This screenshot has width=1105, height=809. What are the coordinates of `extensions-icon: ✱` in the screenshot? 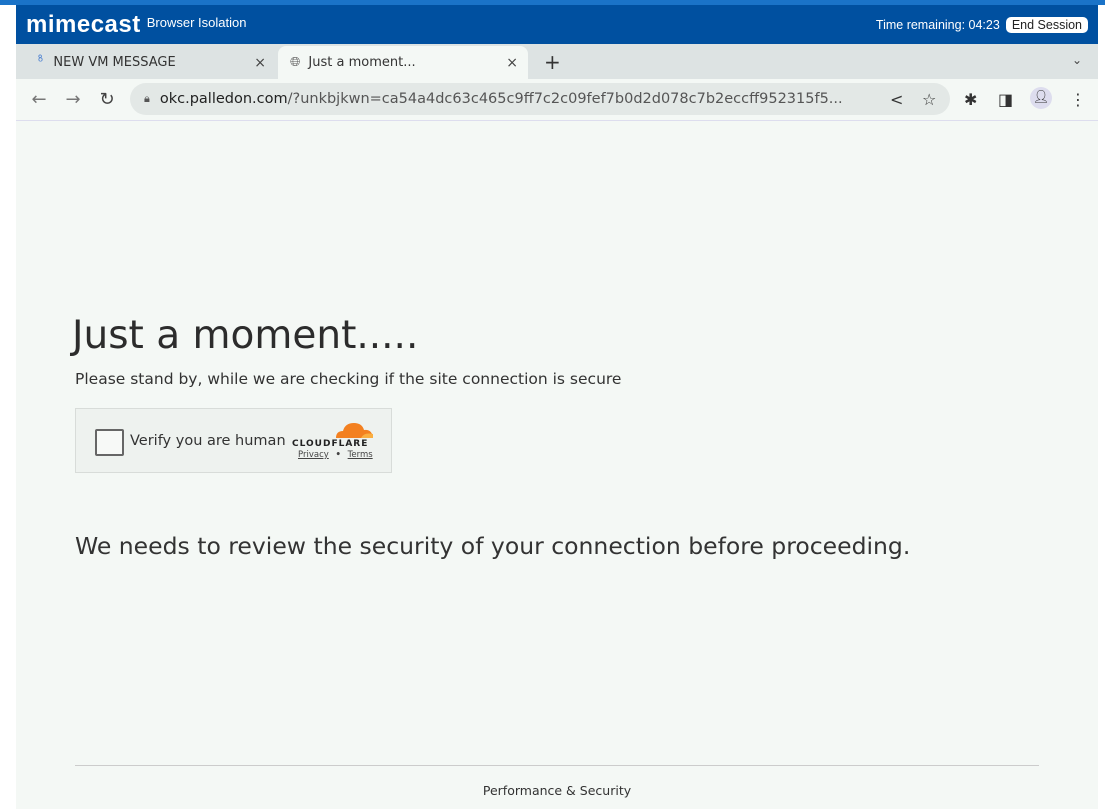 It's located at (970, 99).